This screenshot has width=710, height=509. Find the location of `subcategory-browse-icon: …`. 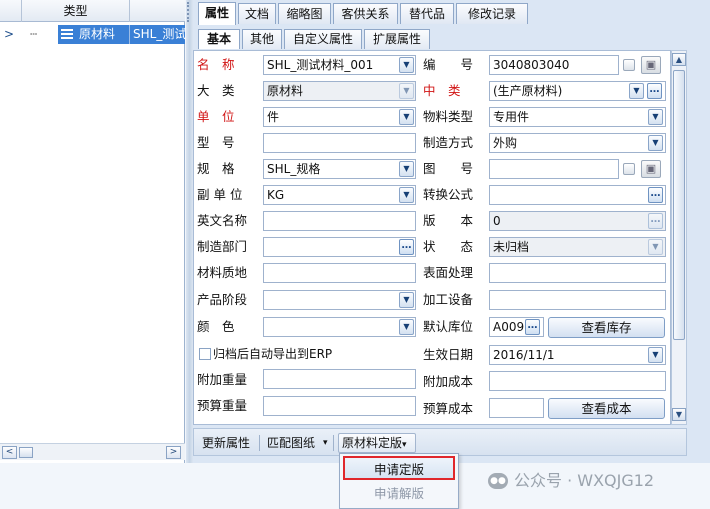

subcategory-browse-icon: … is located at coordinates (654, 91).